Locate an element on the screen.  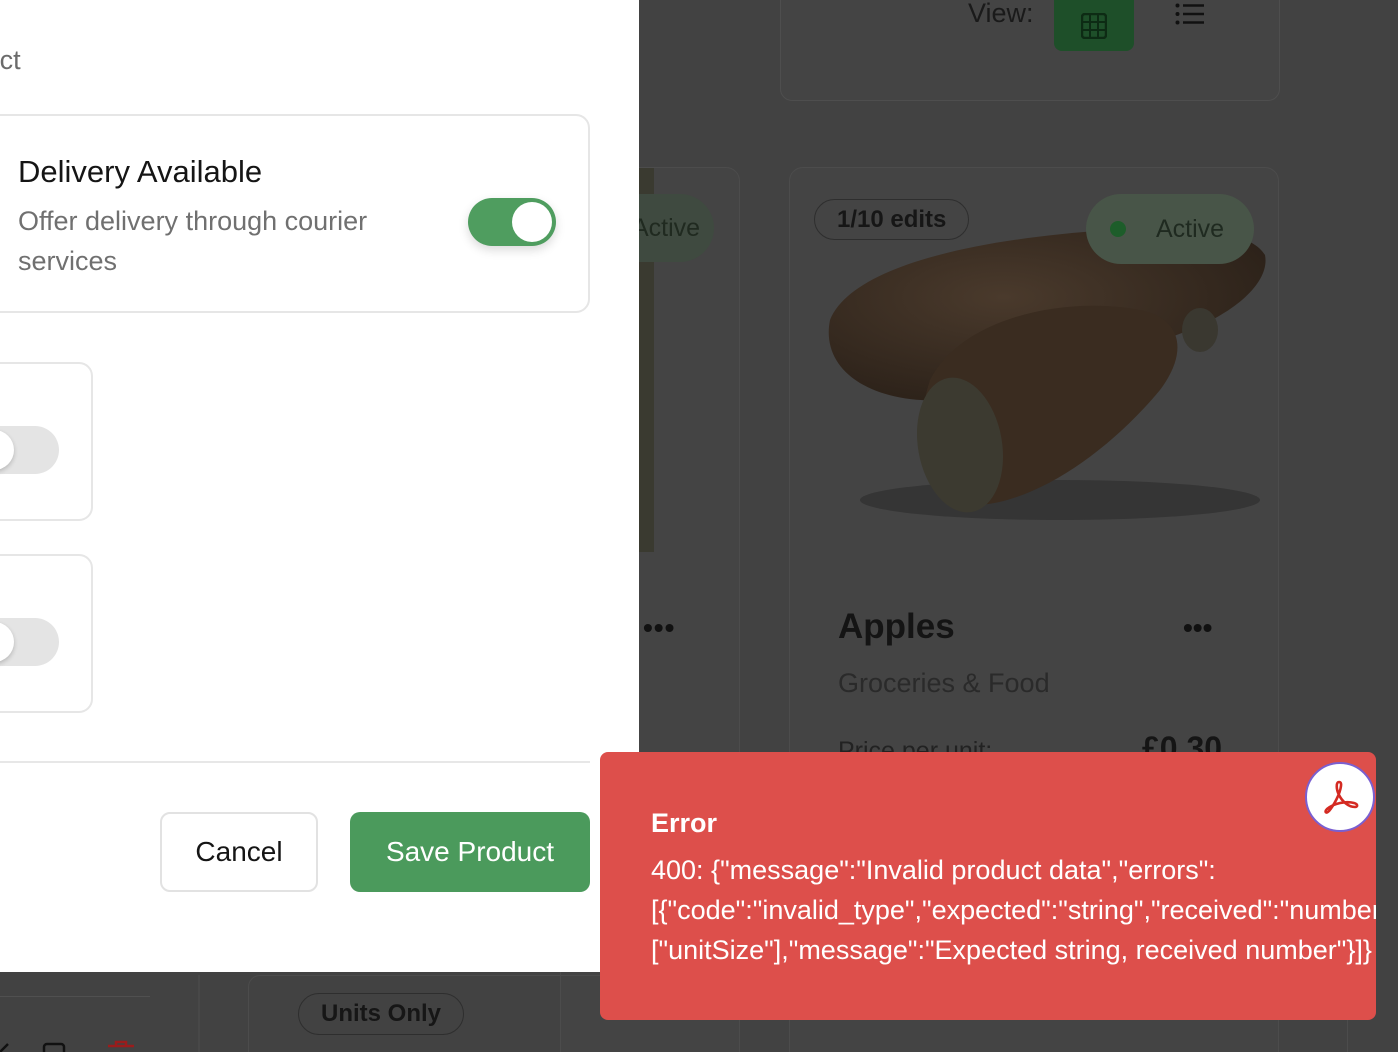
trash-icon is located at coordinates (121, 1044).